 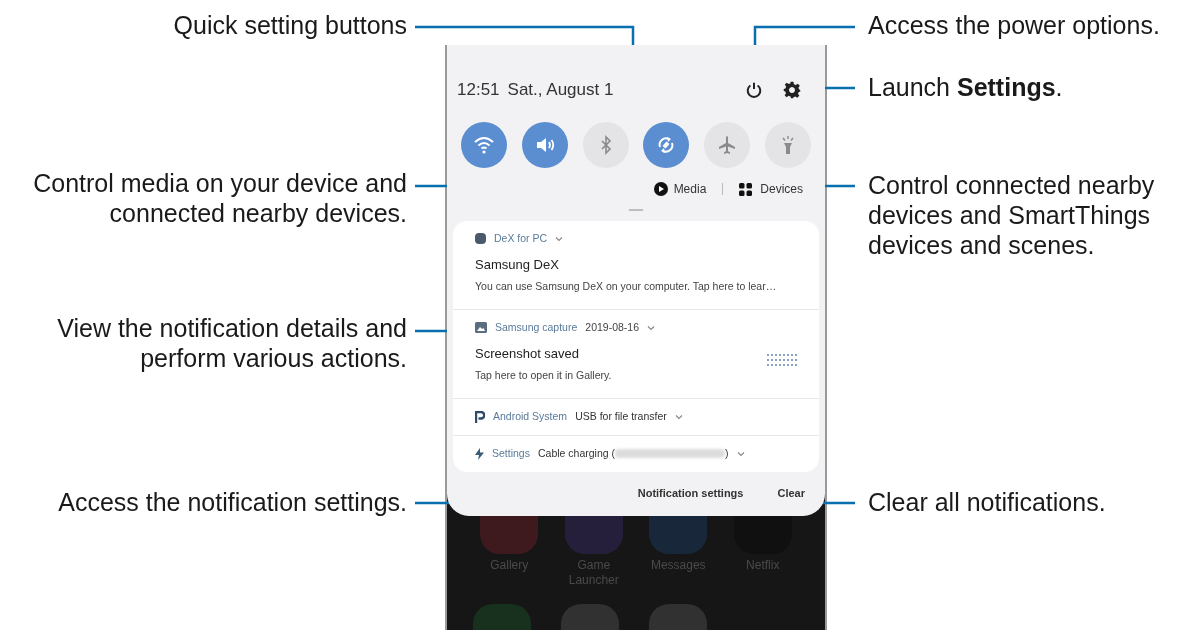 I want to click on notification-time: 2019-08-16, so click(x=612, y=327).